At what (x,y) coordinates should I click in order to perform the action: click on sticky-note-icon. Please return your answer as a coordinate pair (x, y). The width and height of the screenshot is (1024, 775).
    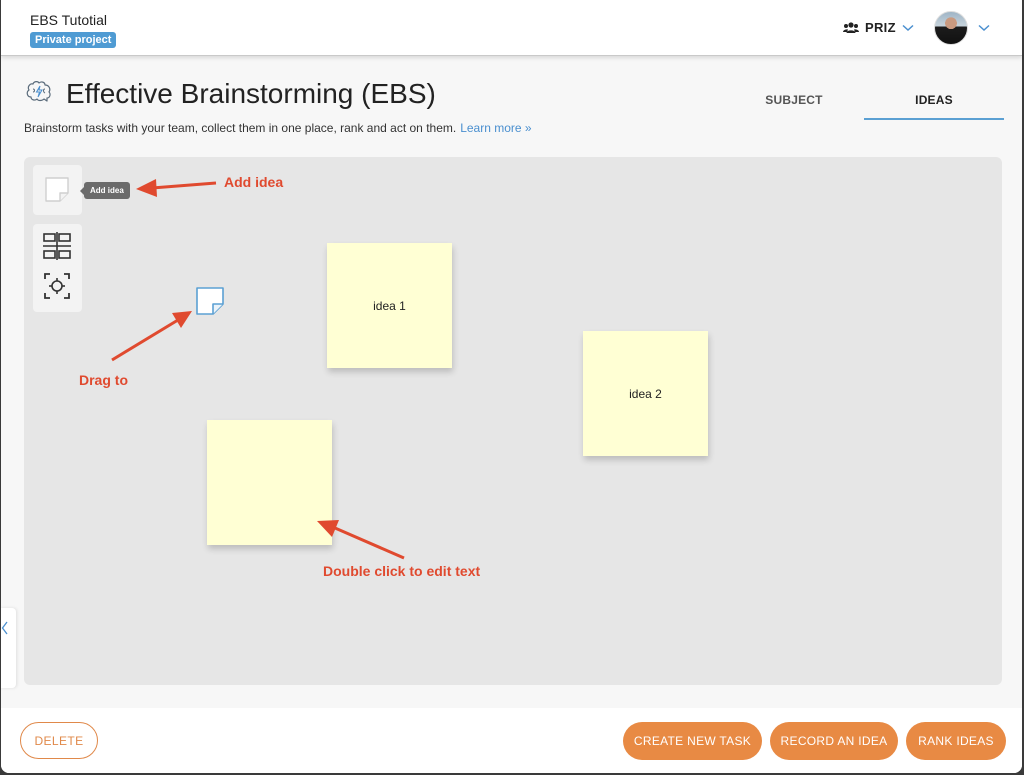
    Looking at the image, I should click on (57, 189).